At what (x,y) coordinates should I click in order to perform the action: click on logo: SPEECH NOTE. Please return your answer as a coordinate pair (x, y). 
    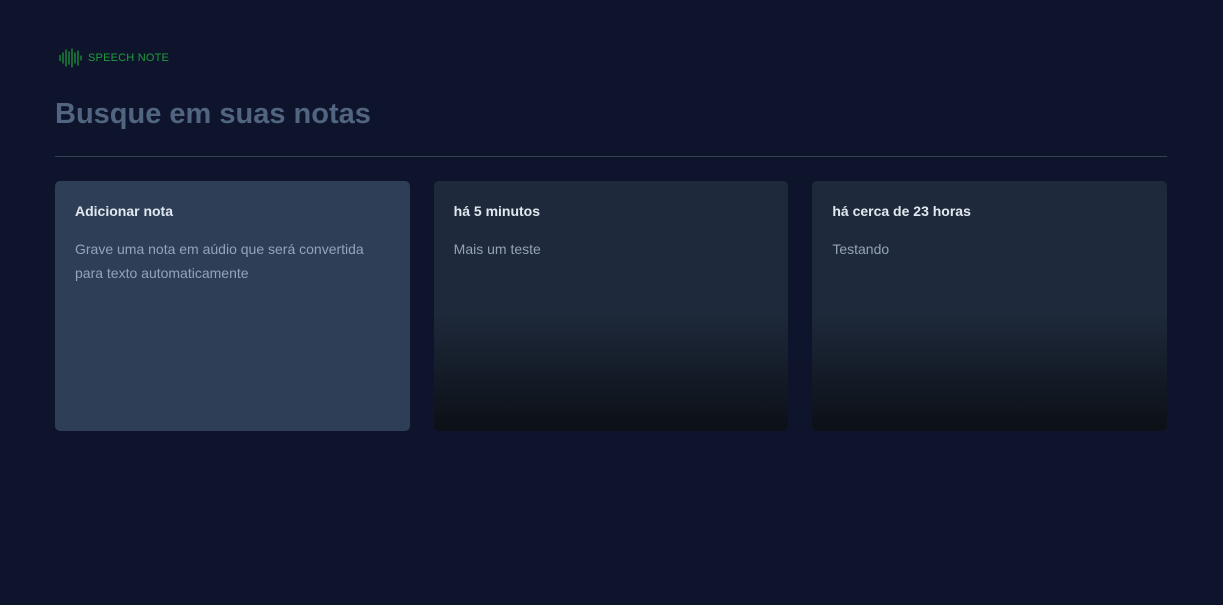
    Looking at the image, I should click on (113, 58).